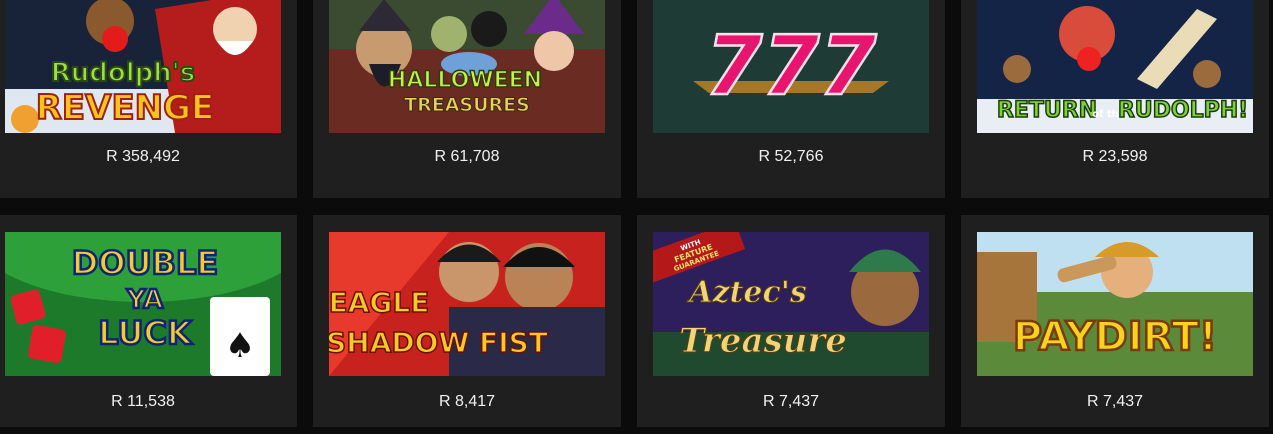  Describe the element at coordinates (143, 401) in the screenshot. I see `jackpot-amount: R 11,538` at that location.